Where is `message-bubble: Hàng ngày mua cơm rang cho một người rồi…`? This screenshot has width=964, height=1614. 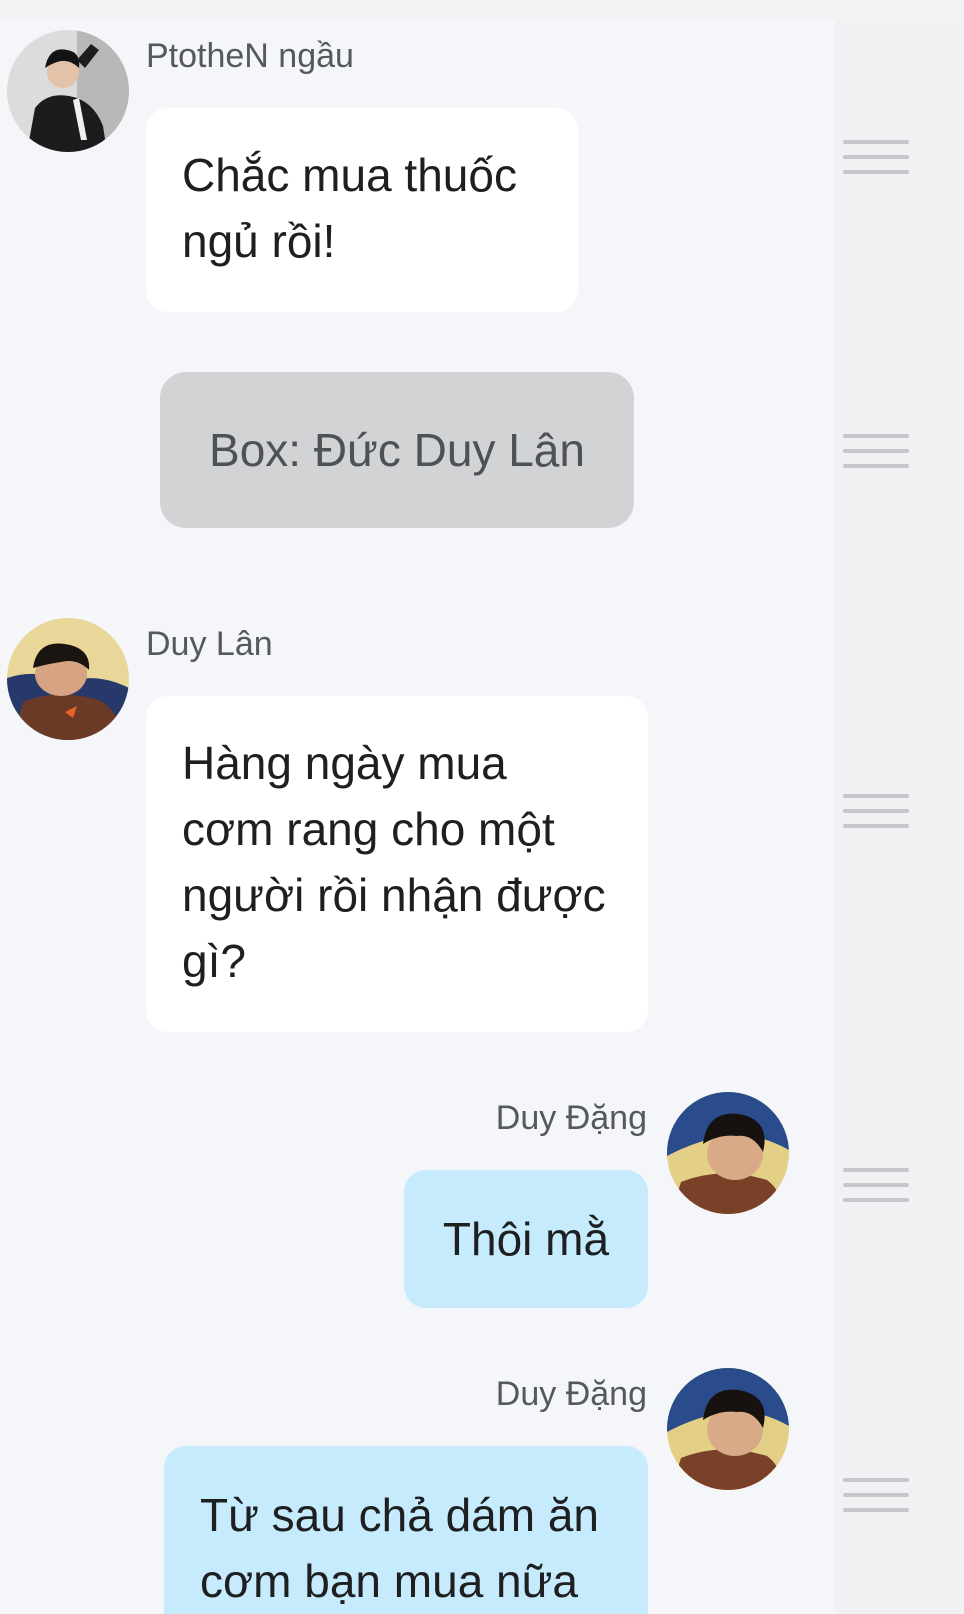
message-bubble: Hàng ngày mua cơm rang cho một người rồi… is located at coordinates (397, 864).